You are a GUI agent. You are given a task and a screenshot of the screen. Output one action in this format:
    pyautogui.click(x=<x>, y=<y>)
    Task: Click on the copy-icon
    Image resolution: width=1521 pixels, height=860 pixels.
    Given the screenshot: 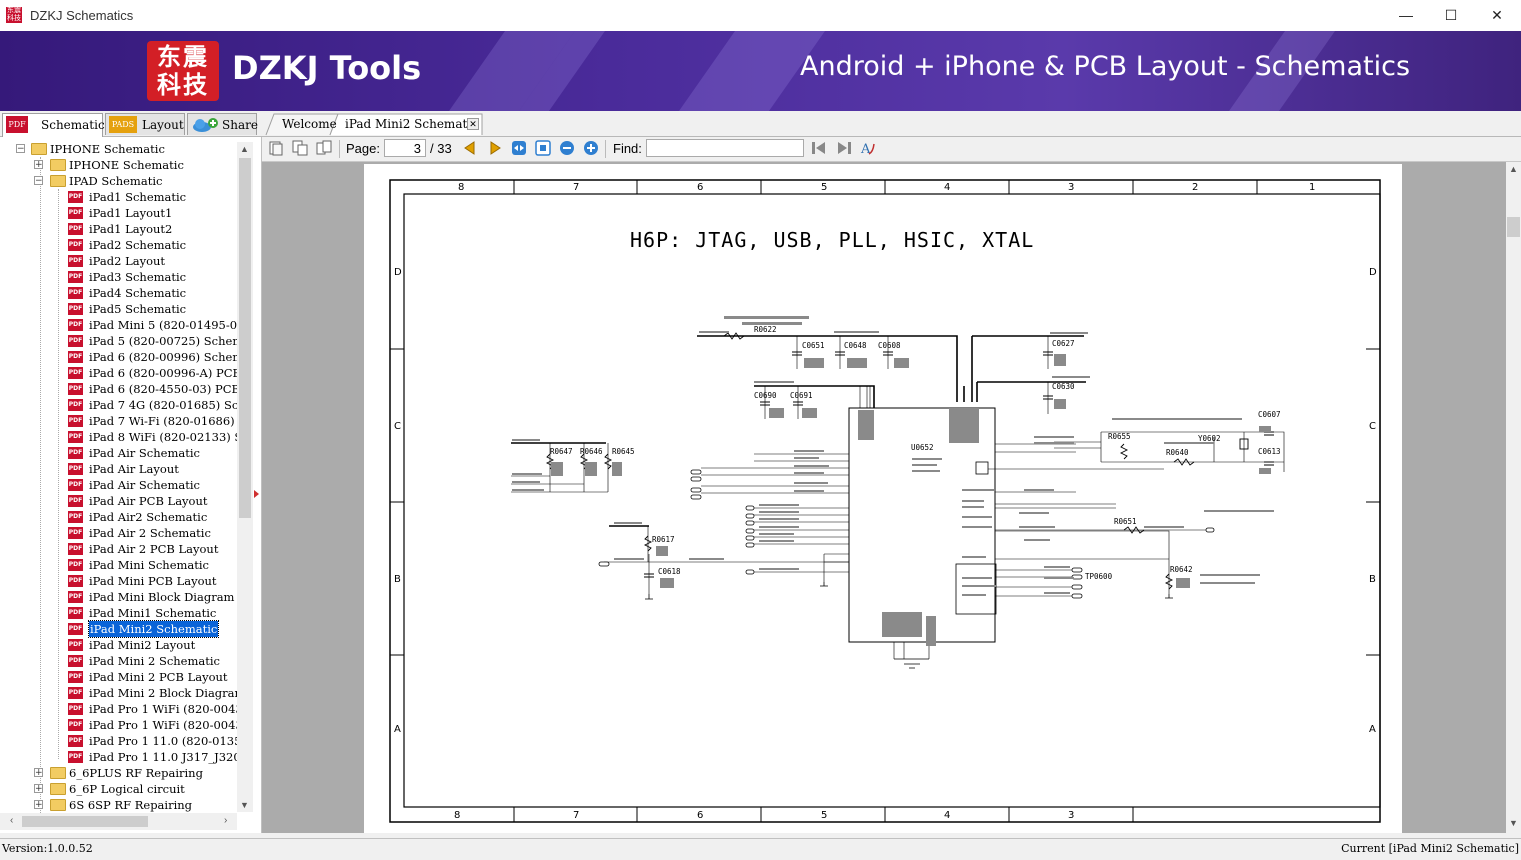 What is the action you would take?
    pyautogui.click(x=300, y=148)
    